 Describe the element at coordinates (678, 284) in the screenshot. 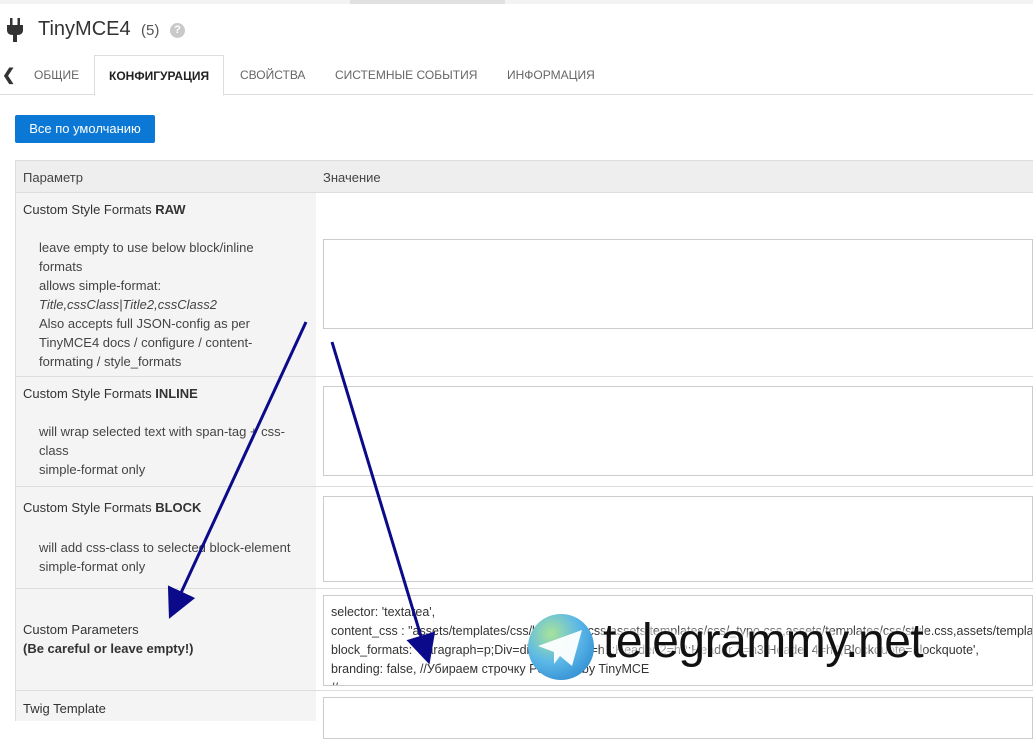

I see `raw-formats-textarea` at that location.